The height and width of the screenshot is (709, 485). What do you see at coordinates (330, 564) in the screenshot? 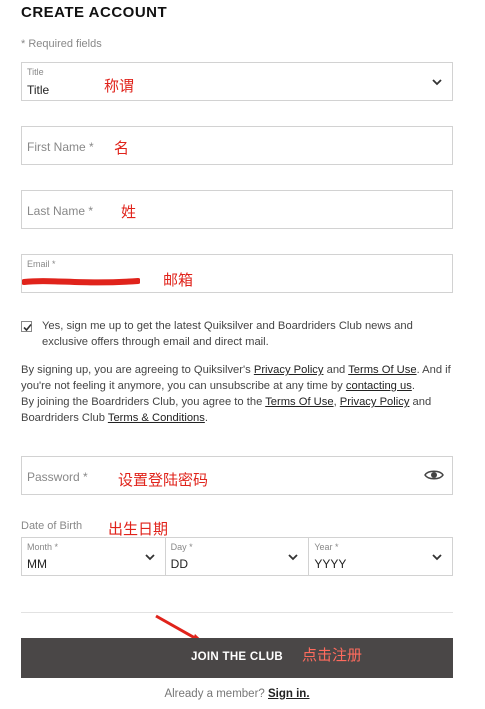
I see `dob-year-value: YYYY` at bounding box center [330, 564].